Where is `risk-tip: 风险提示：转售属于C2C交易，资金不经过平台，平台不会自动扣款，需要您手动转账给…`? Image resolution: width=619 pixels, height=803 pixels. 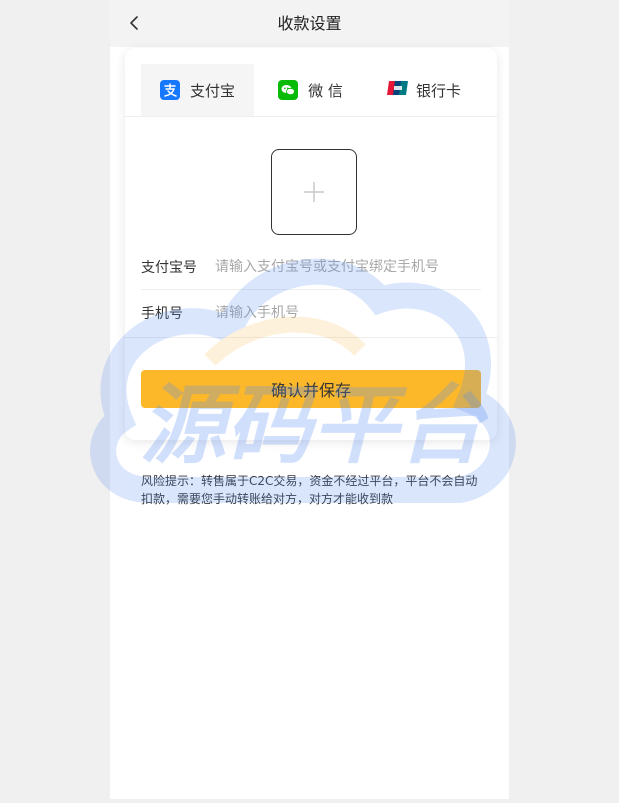 risk-tip: 风险提示：转售属于C2C交易，资金不经过平台，平台不会自动扣款，需要您手动转账给… is located at coordinates (309, 490).